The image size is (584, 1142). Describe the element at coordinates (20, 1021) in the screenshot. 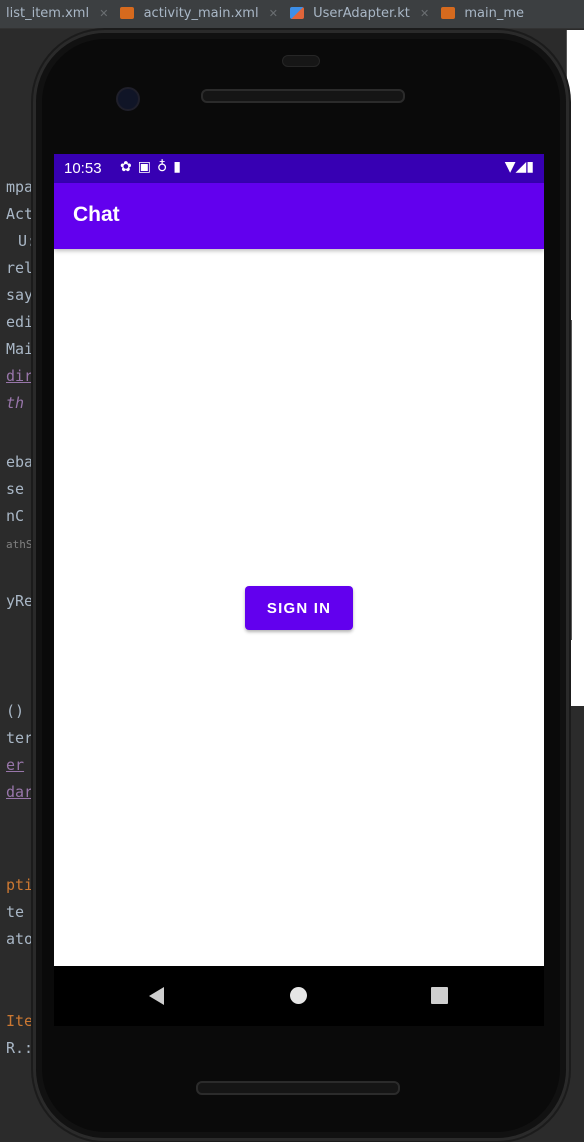

I see `code-line: Ite` at that location.